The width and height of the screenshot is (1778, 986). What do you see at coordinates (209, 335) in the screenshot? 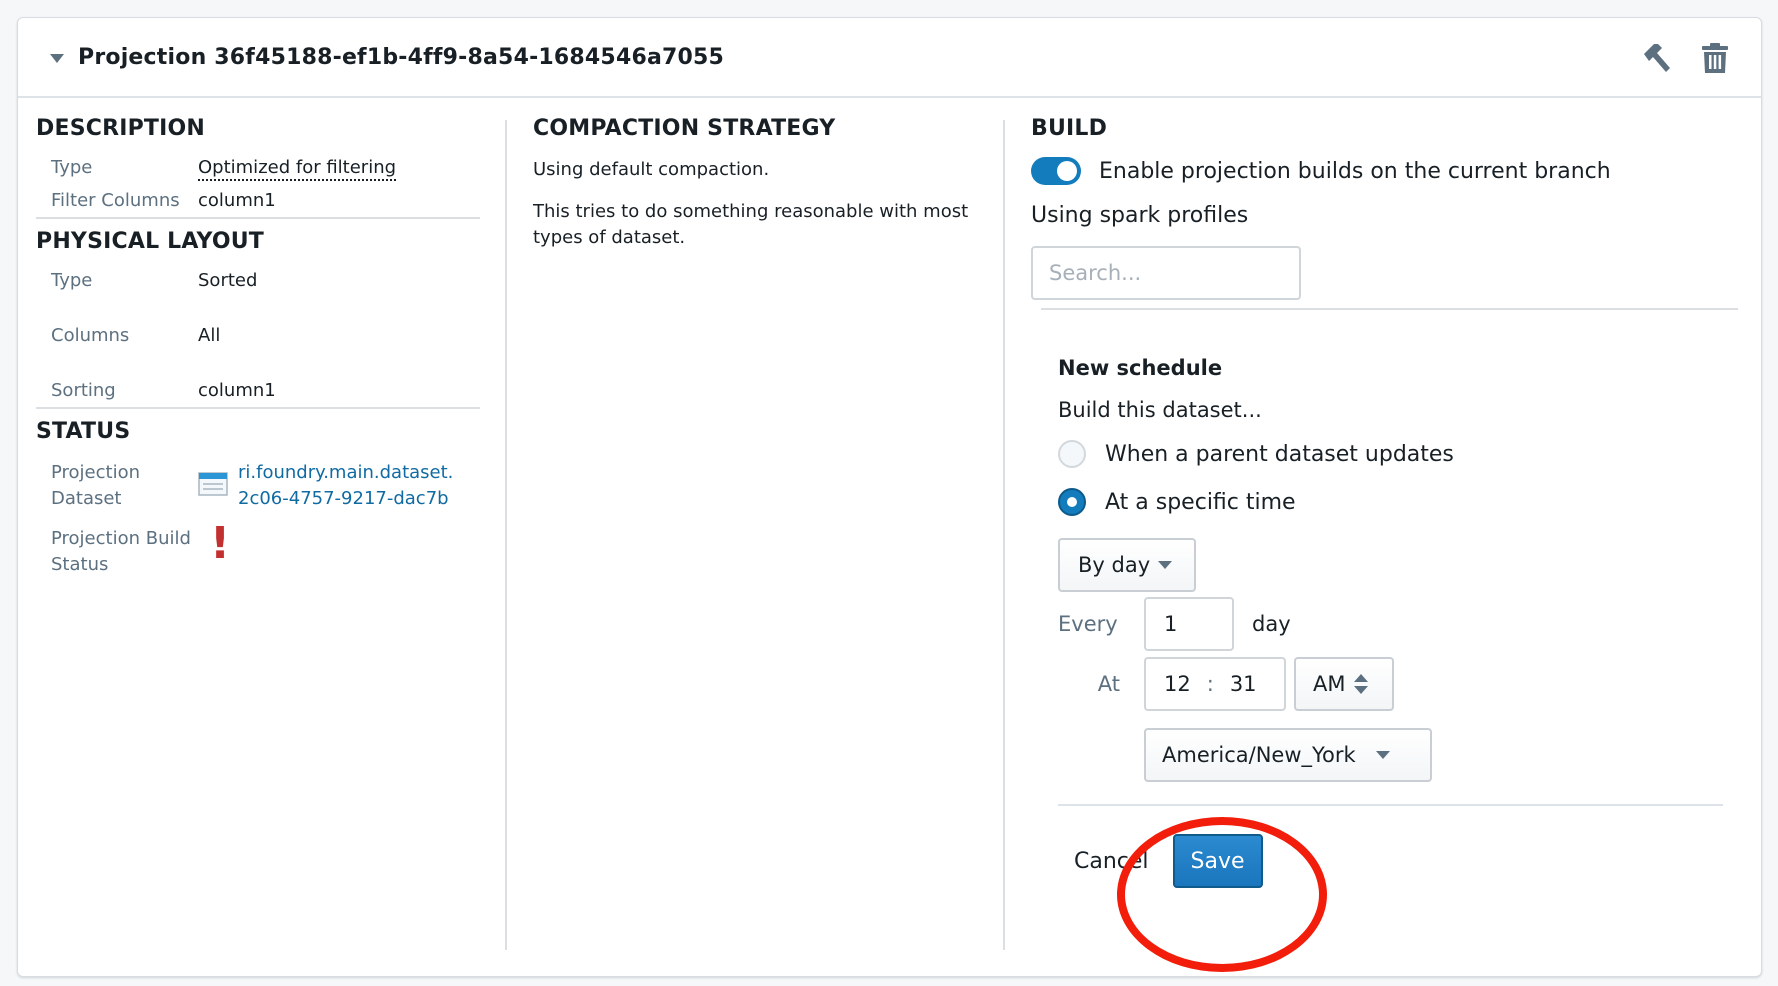
I see `layout-columns-value: All` at bounding box center [209, 335].